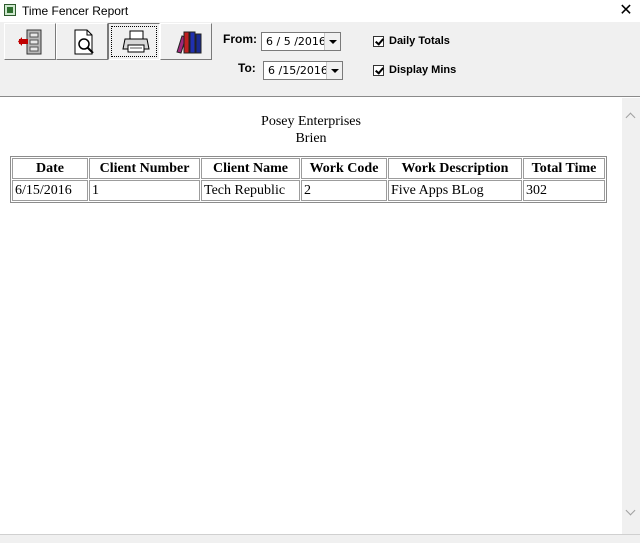 The width and height of the screenshot is (640, 543). Describe the element at coordinates (10, 10) in the screenshot. I see `app-icon` at that location.